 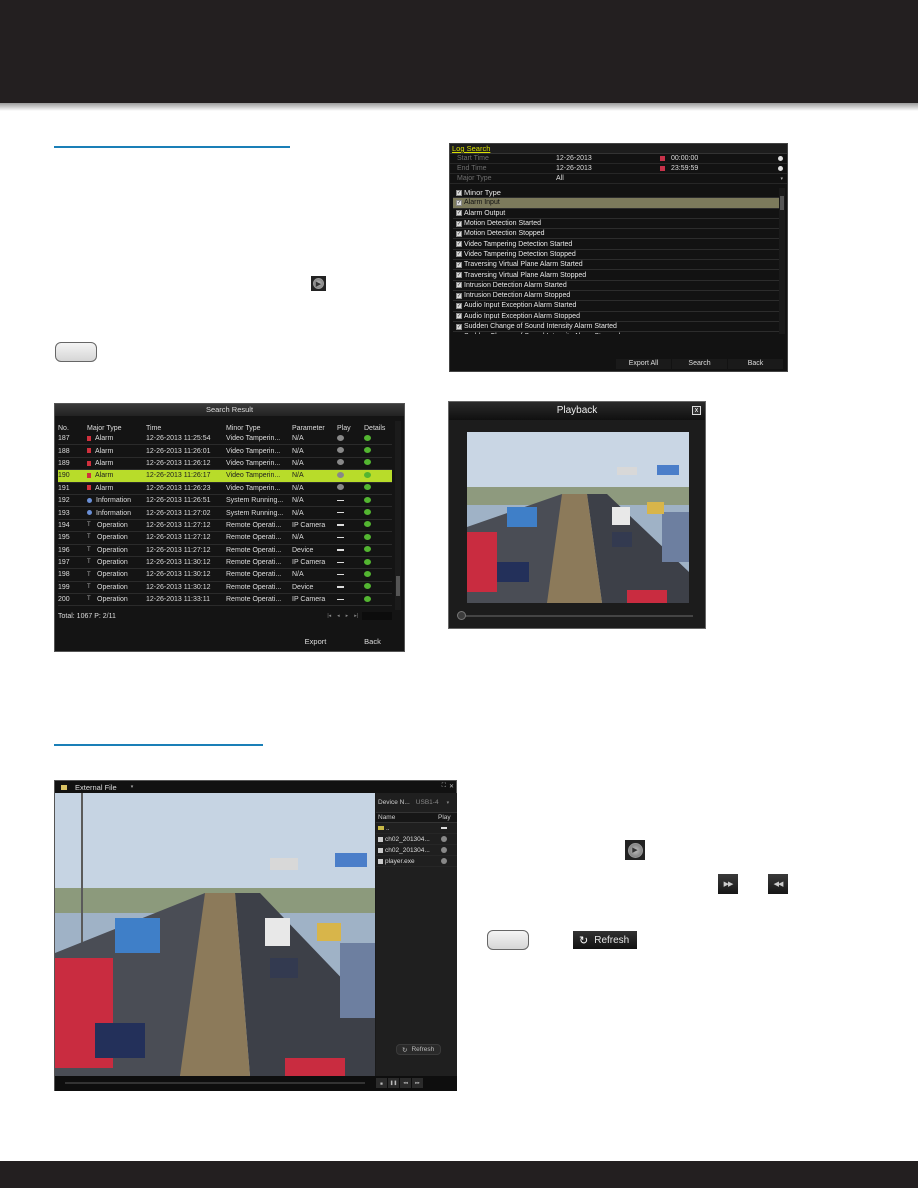 I want to click on search-button: Search, so click(x=699, y=364).